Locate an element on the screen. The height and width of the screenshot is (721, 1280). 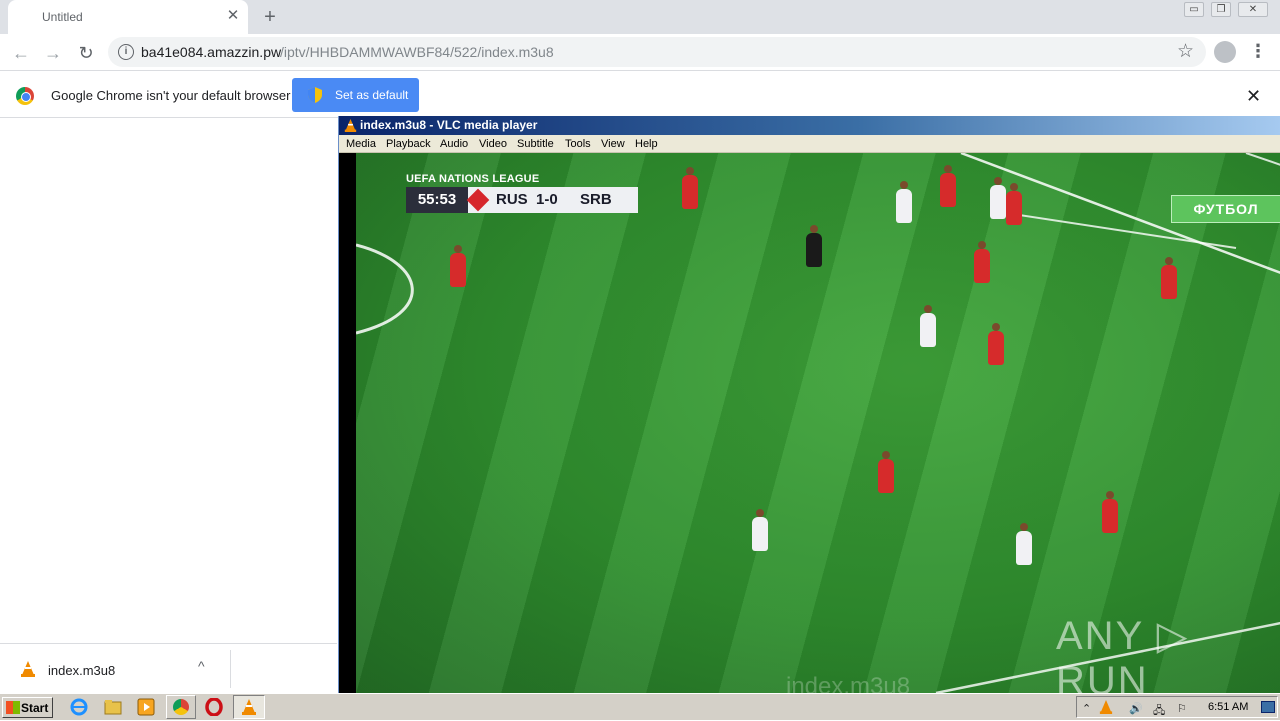
scoreboard: RUS 1-0 SRB is located at coordinates (552, 200).